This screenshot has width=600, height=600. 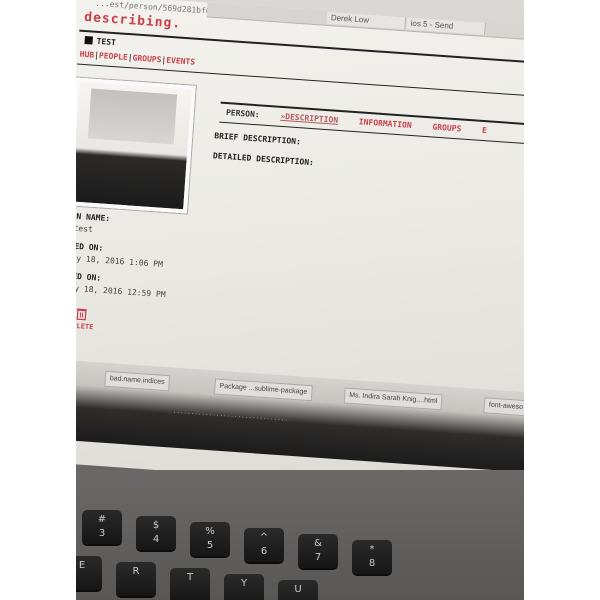 What do you see at coordinates (190, 584) in the screenshot?
I see `key: T` at bounding box center [190, 584].